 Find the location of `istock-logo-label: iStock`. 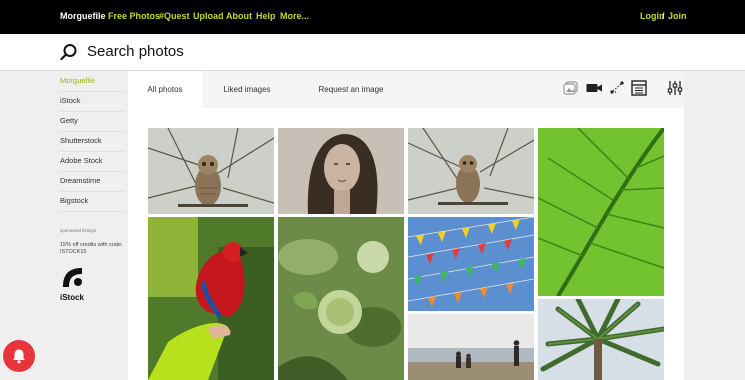

istock-logo-label: iStock is located at coordinates (72, 297).